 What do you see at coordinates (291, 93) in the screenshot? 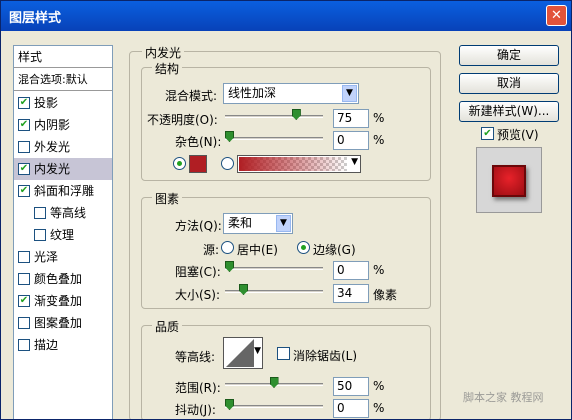
I see `blend-mode-select: 线性加深 ▼` at bounding box center [291, 93].